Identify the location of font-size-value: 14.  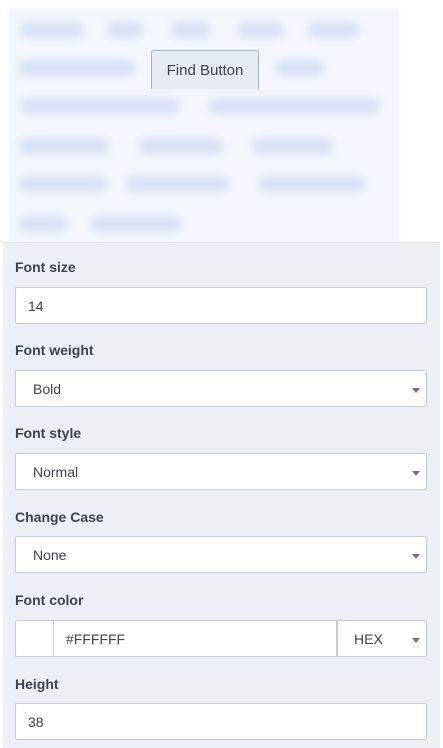
(36, 305).